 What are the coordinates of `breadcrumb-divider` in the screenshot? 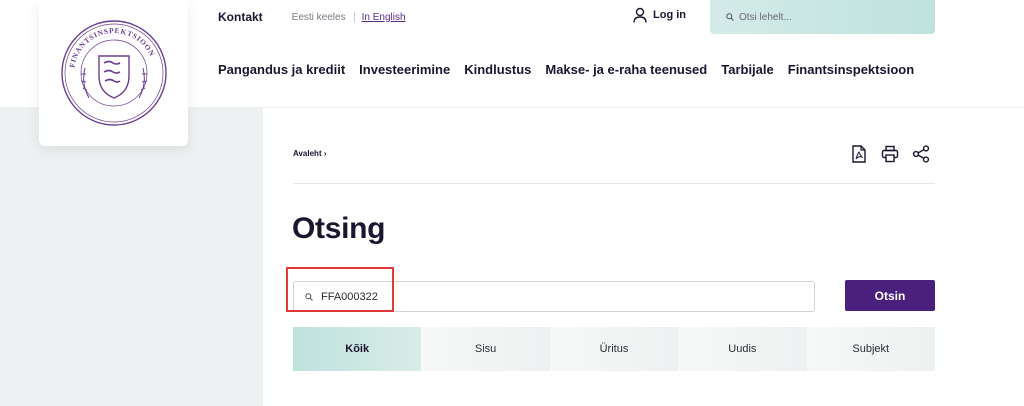 It's located at (614, 183).